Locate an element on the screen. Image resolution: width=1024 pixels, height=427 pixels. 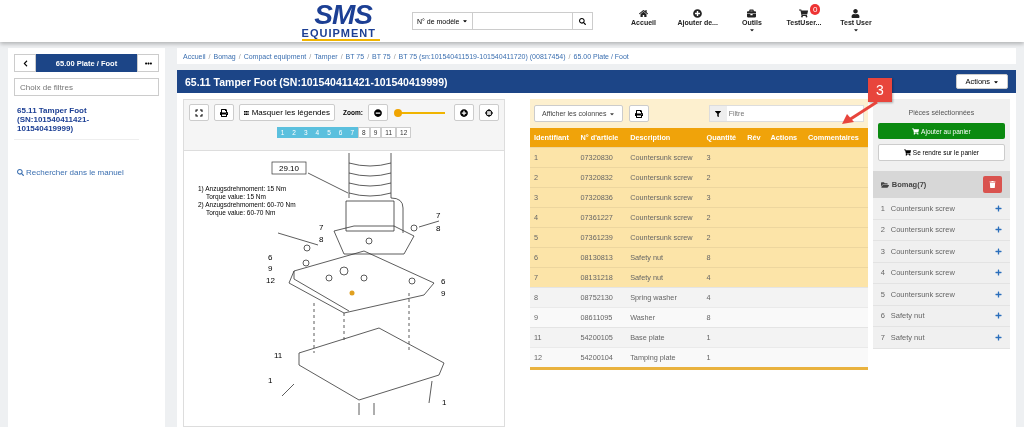
expand-icon is located at coordinates (199, 112).